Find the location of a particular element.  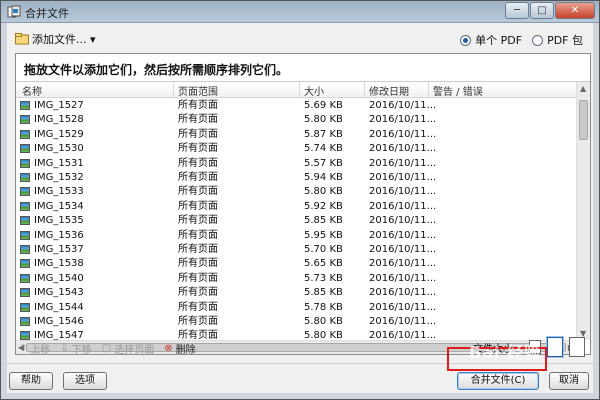

output-options: 单个 PDF PDF 包 is located at coordinates (516, 40).